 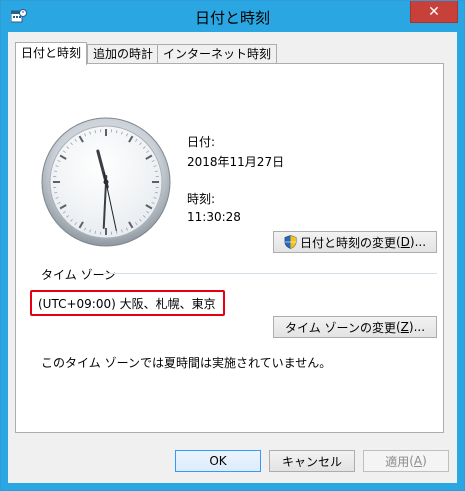 I want to click on ok-button: OK, so click(x=218, y=461).